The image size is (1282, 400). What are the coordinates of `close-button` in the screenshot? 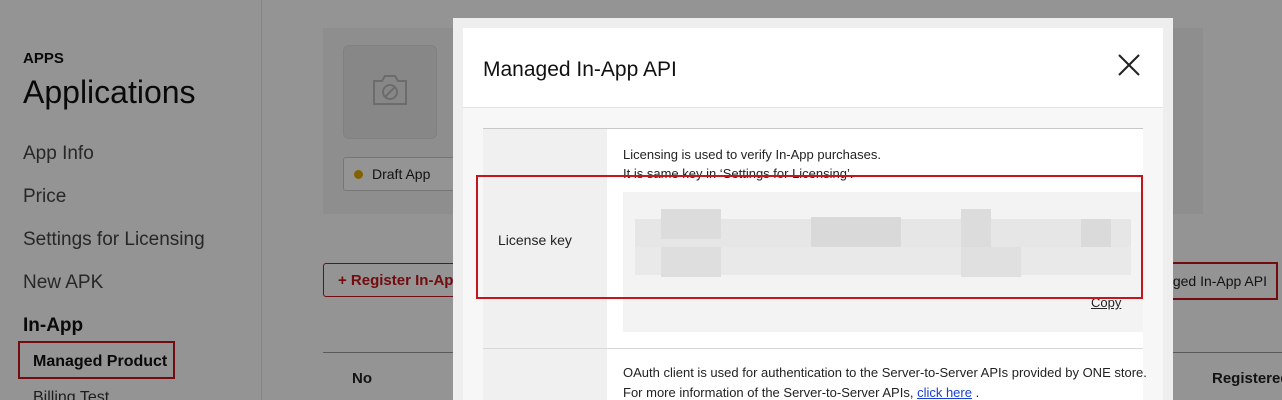 It's located at (1129, 65).